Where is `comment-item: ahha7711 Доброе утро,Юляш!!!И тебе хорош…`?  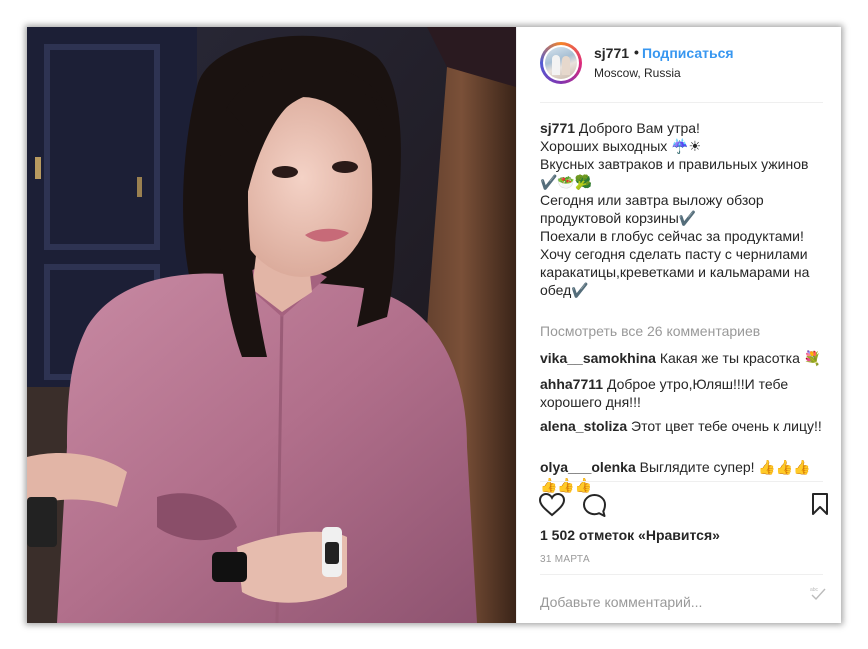 comment-item: ahha7711 Доброе утро,Юляш!!!И тебе хорош… is located at coordinates (682, 393).